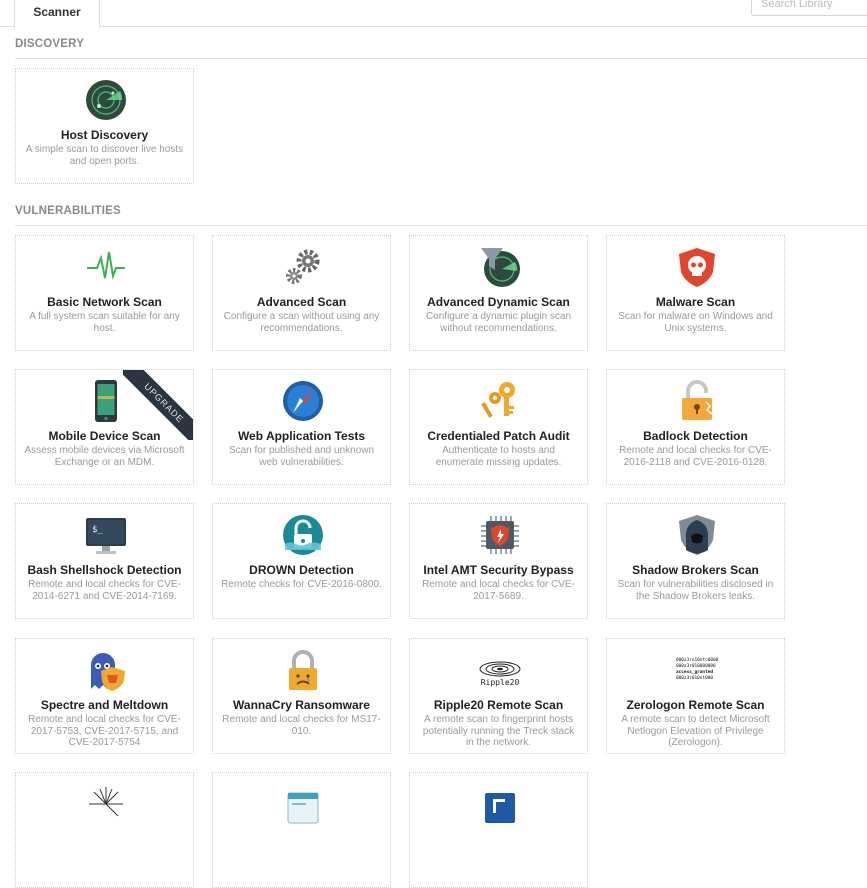  What do you see at coordinates (104, 570) in the screenshot?
I see `card-title: Bash Shellshock Detection` at bounding box center [104, 570].